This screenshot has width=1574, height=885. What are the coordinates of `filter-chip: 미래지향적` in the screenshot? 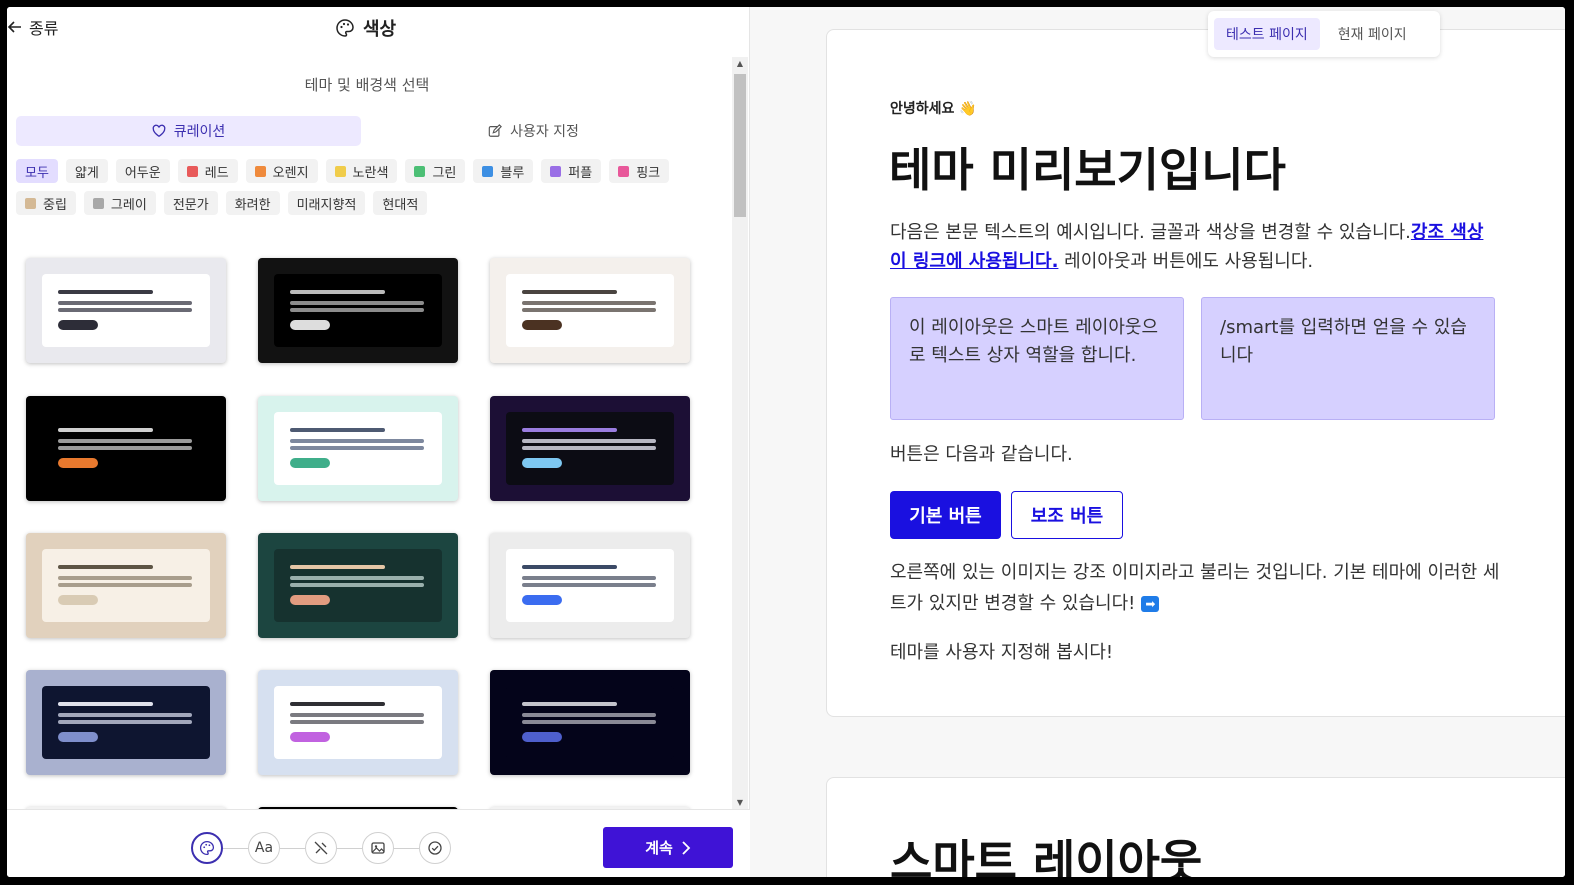 It's located at (326, 203).